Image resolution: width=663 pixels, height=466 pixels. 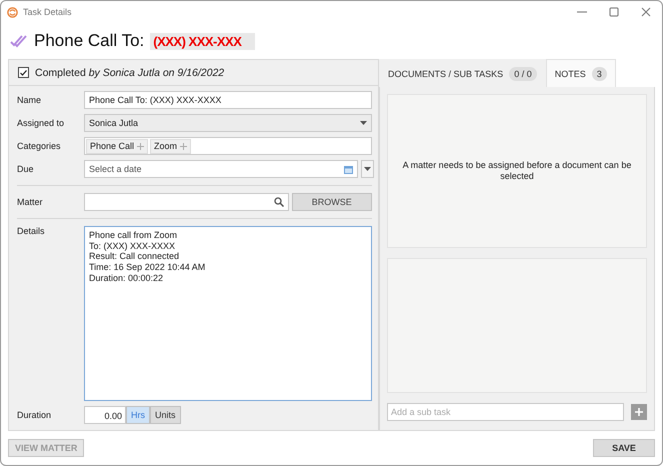 What do you see at coordinates (117, 146) in the screenshot?
I see `category-tag: Phone Call` at bounding box center [117, 146].